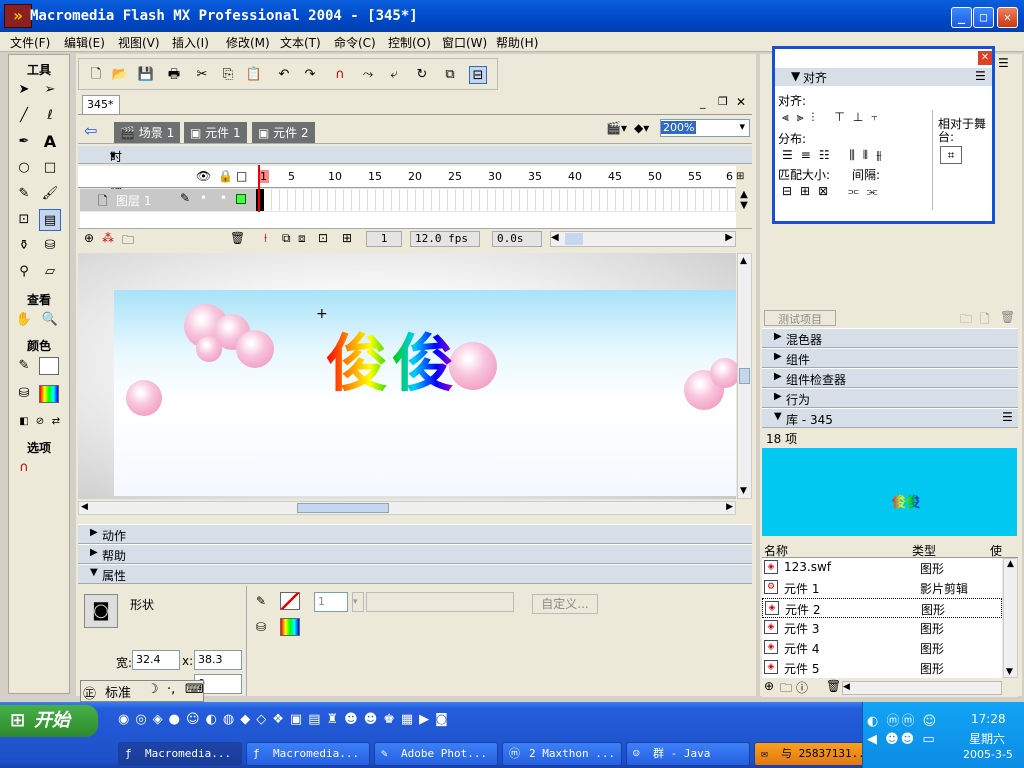 This screenshot has width=1024, height=768. Describe the element at coordinates (705, 128) in the screenshot. I see `zoom-select: 200% ▾` at that location.